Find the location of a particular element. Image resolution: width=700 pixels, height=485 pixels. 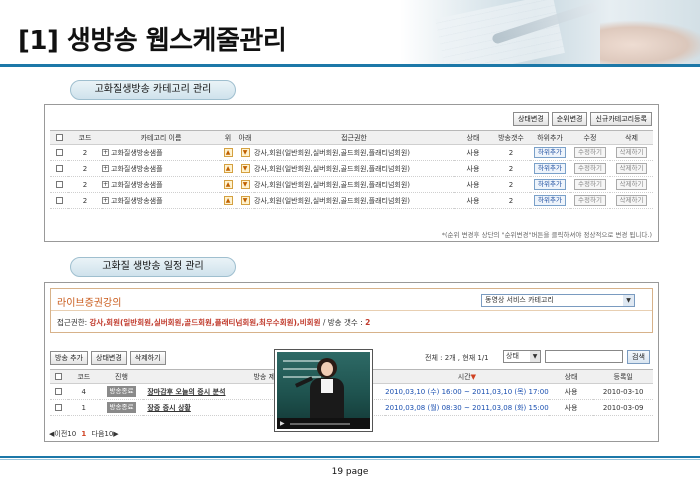

section-category-label: 고화질생방송 카테고리 관리 is located at coordinates (153, 90).